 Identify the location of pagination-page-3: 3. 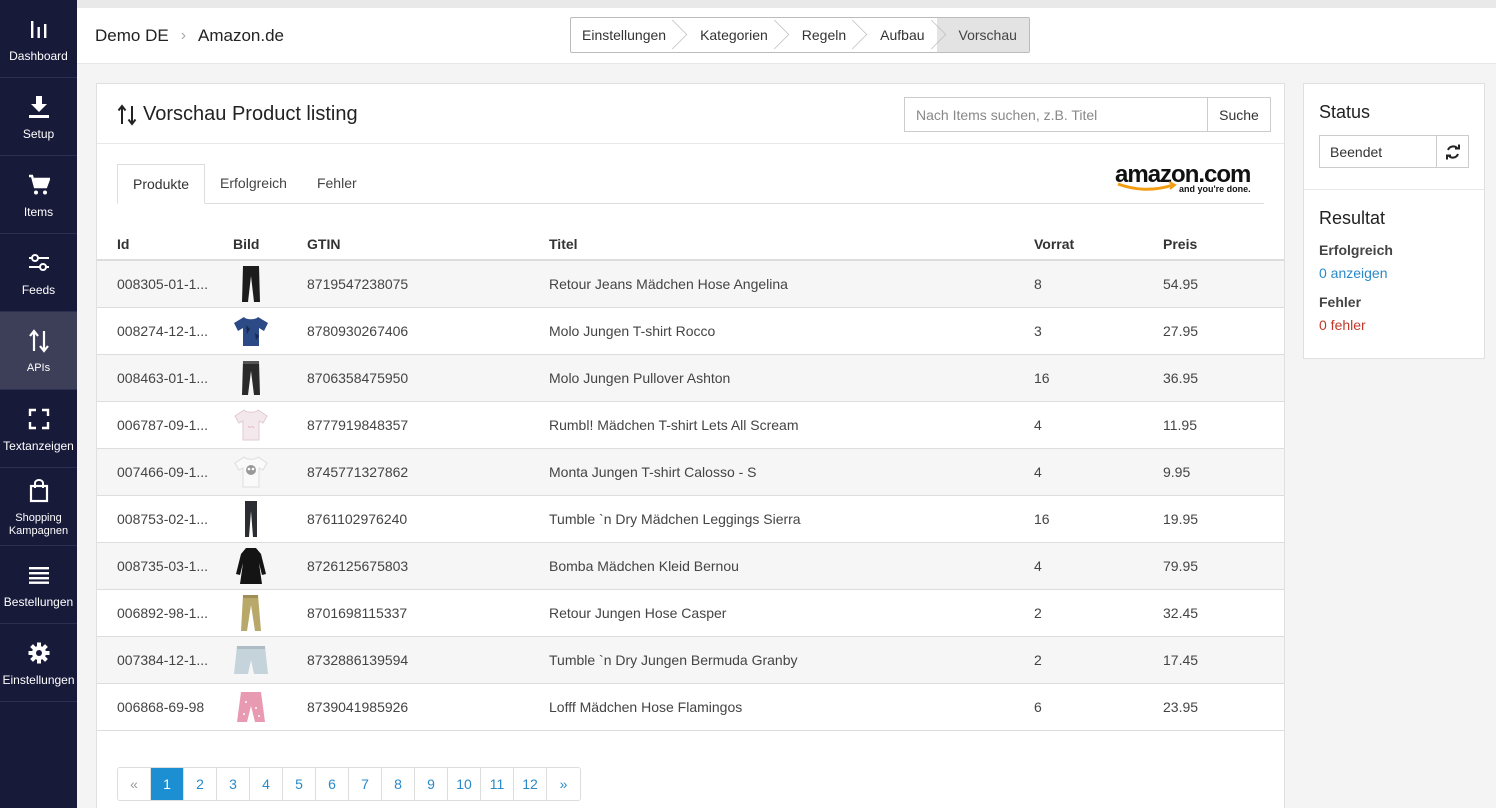
(233, 784).